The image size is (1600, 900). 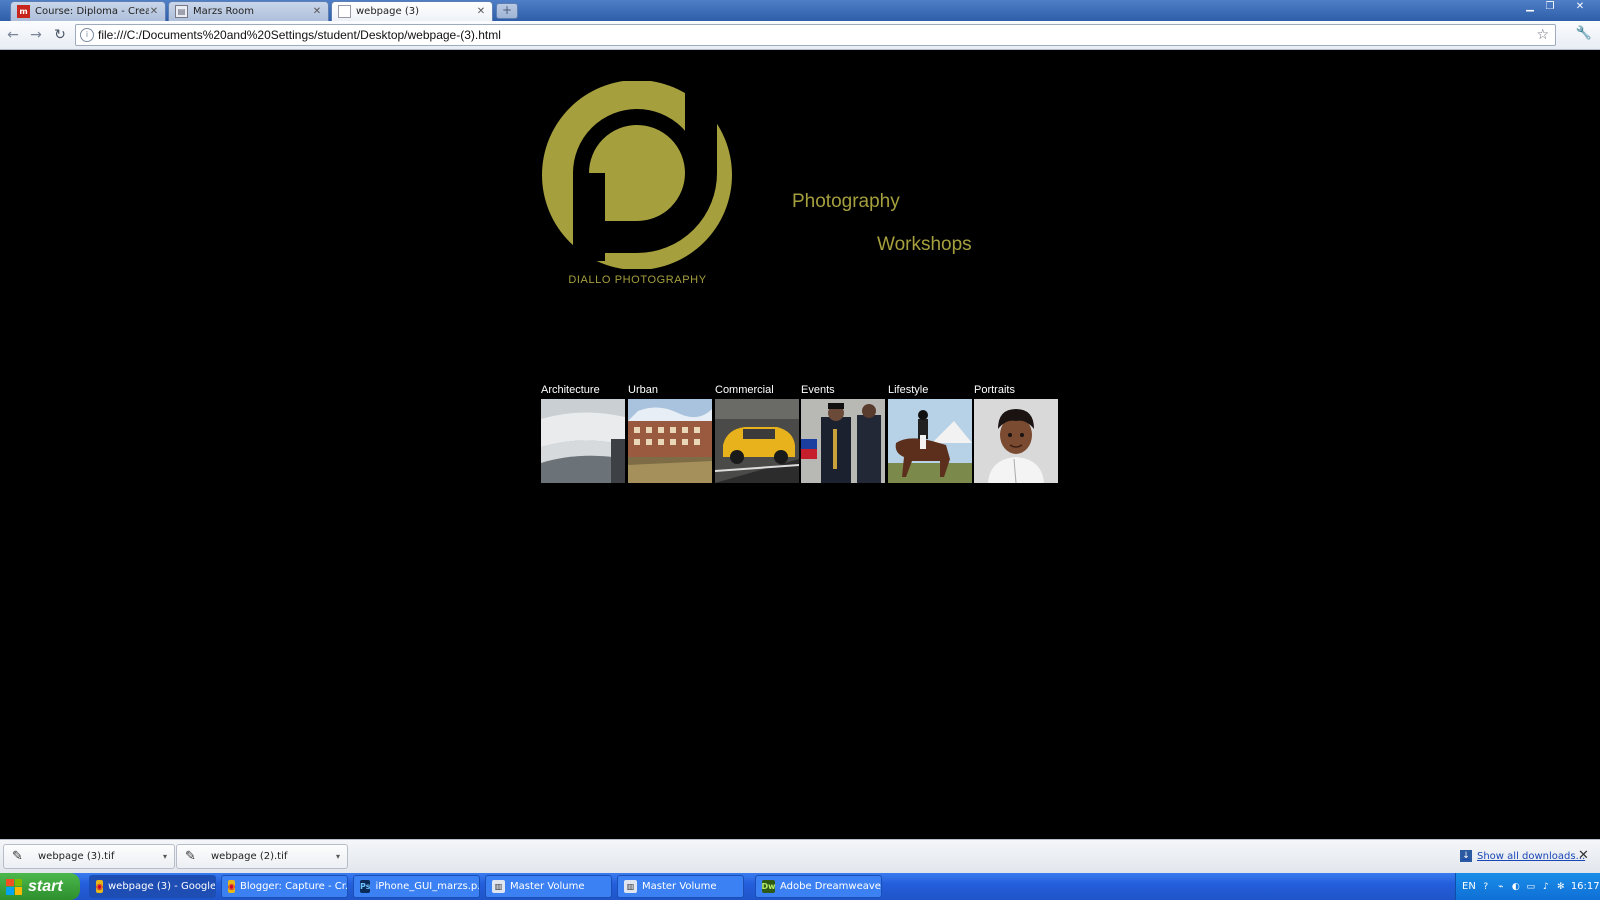 I want to click on dreamweaver-icon: Dw, so click(x=768, y=886).